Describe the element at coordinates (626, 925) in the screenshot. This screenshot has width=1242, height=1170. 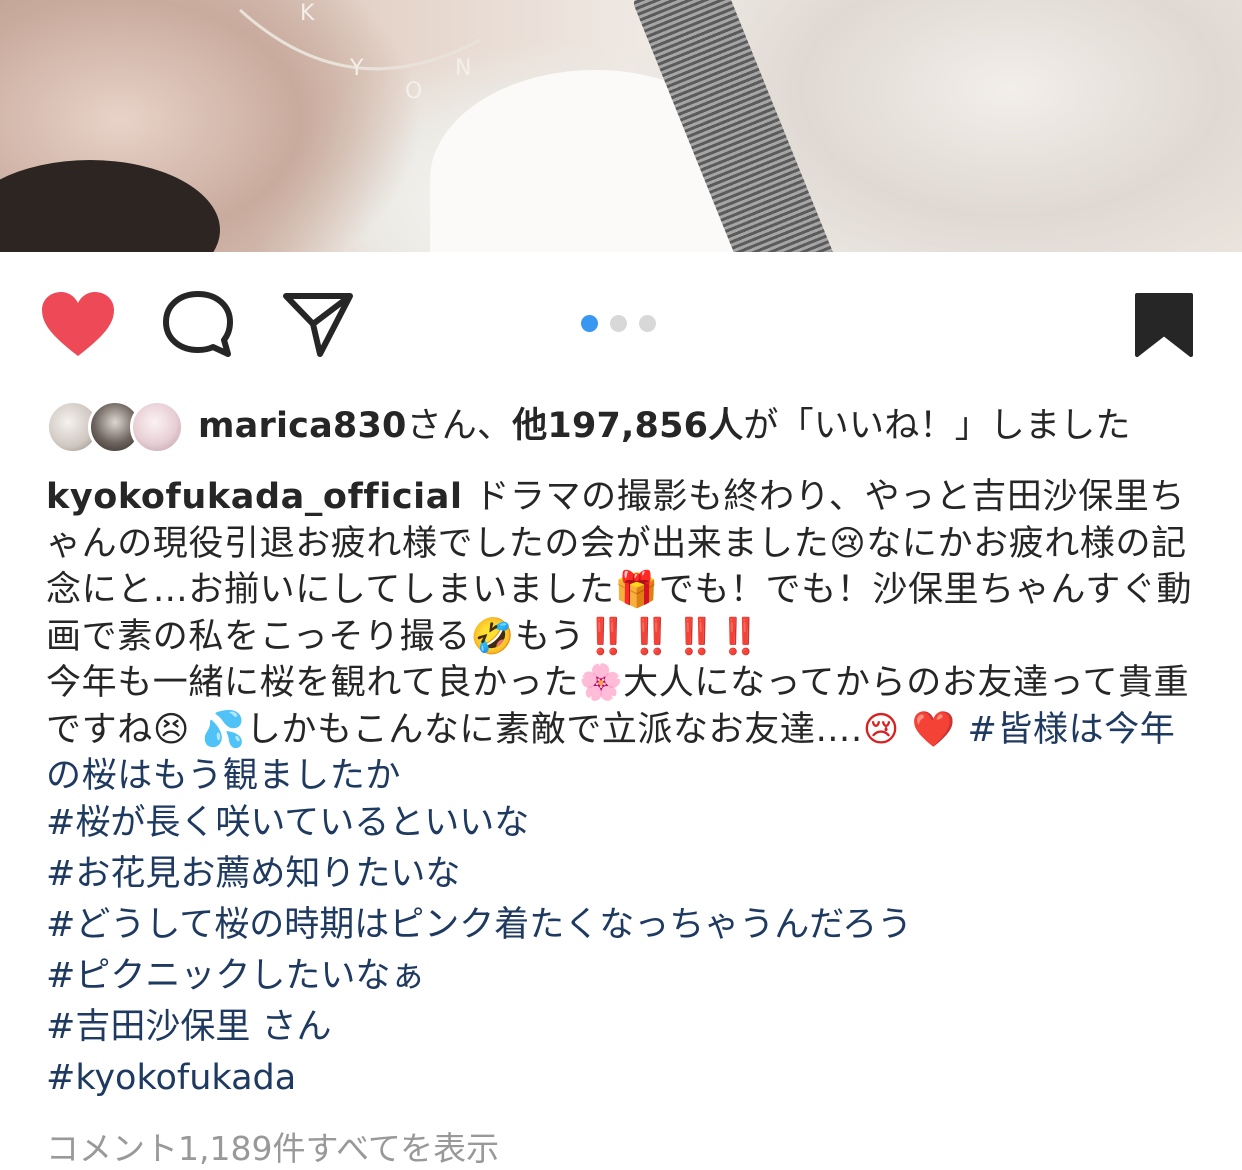
I see `hashtag-link: #どうして桜の時期はピンク着たくなっちゃうんだろう` at that location.